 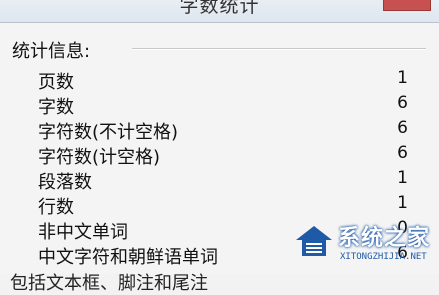 I want to click on stat-label: 字数, so click(x=56, y=107).